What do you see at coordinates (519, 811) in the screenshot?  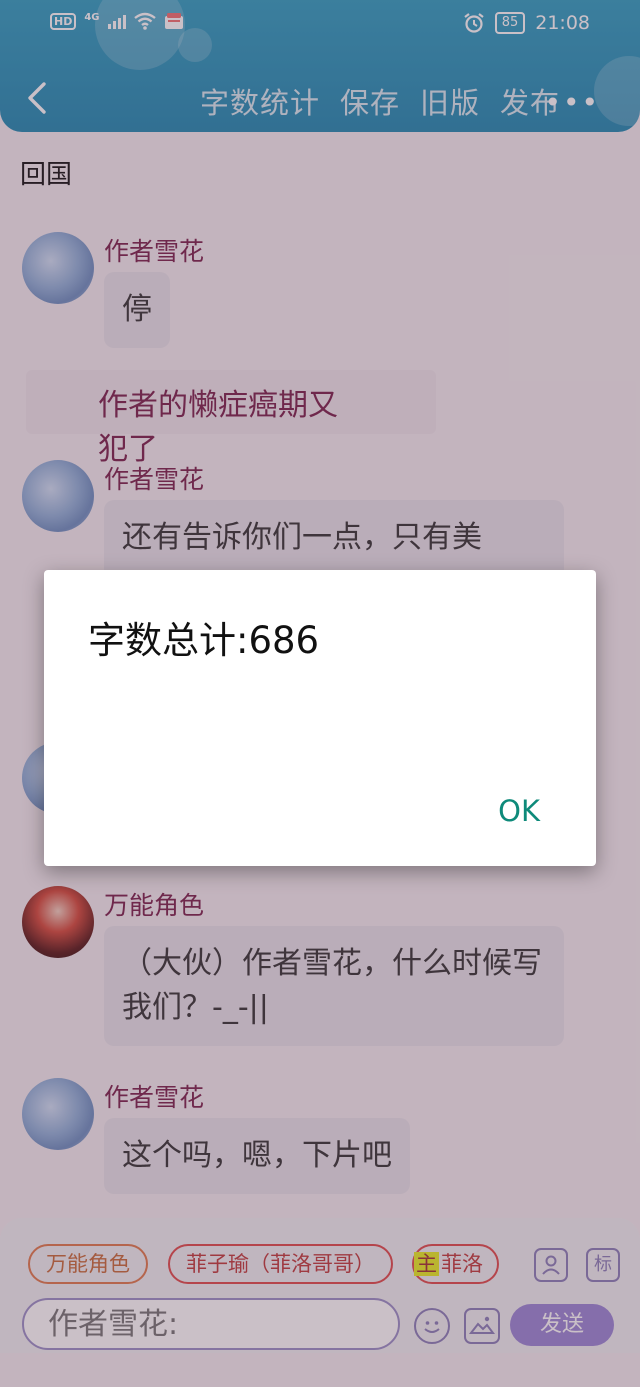 I see `ok-button: OK` at bounding box center [519, 811].